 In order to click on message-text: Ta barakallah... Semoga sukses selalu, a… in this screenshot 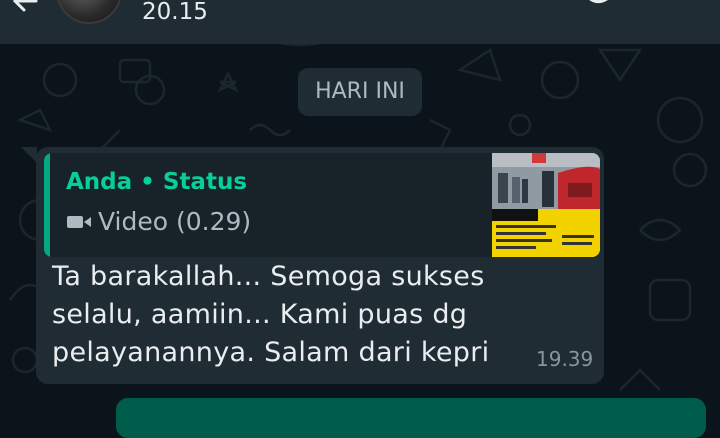, I will do `click(271, 314)`.